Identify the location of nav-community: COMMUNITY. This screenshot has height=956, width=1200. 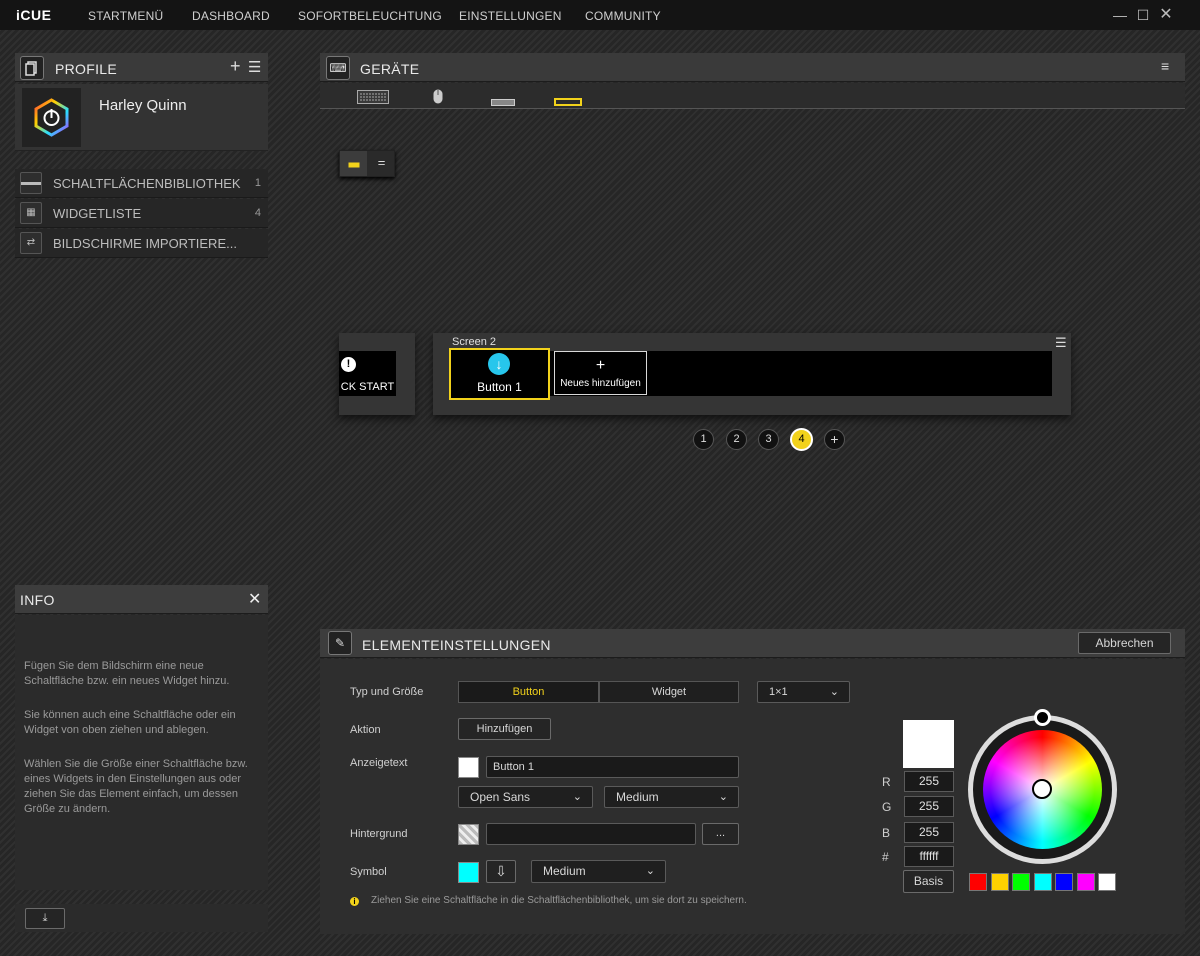
(623, 16).